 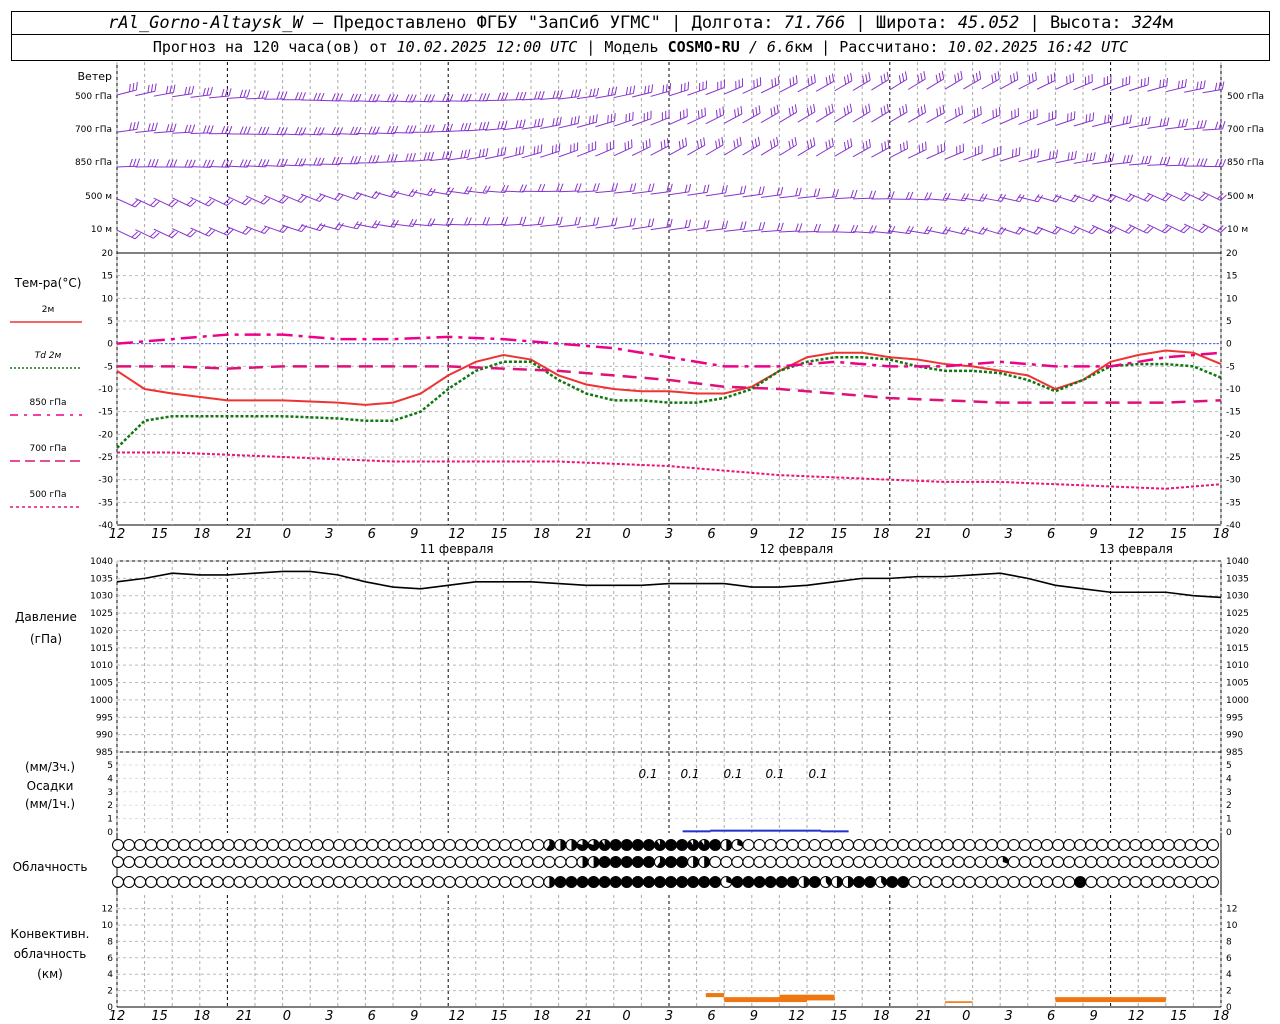 I want to click on time-label-bottom: 6, so click(x=1051, y=1016).